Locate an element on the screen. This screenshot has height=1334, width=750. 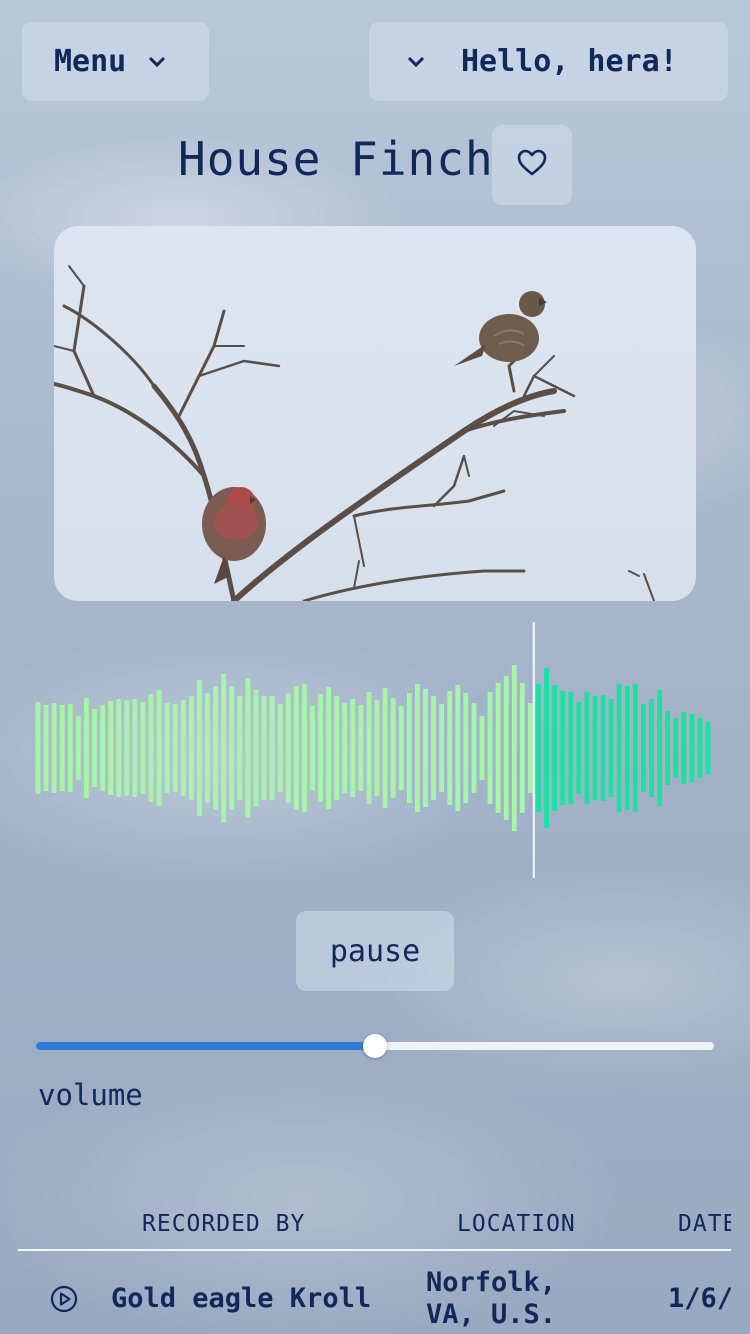
bird-title: House Finch is located at coordinates (336, 159).